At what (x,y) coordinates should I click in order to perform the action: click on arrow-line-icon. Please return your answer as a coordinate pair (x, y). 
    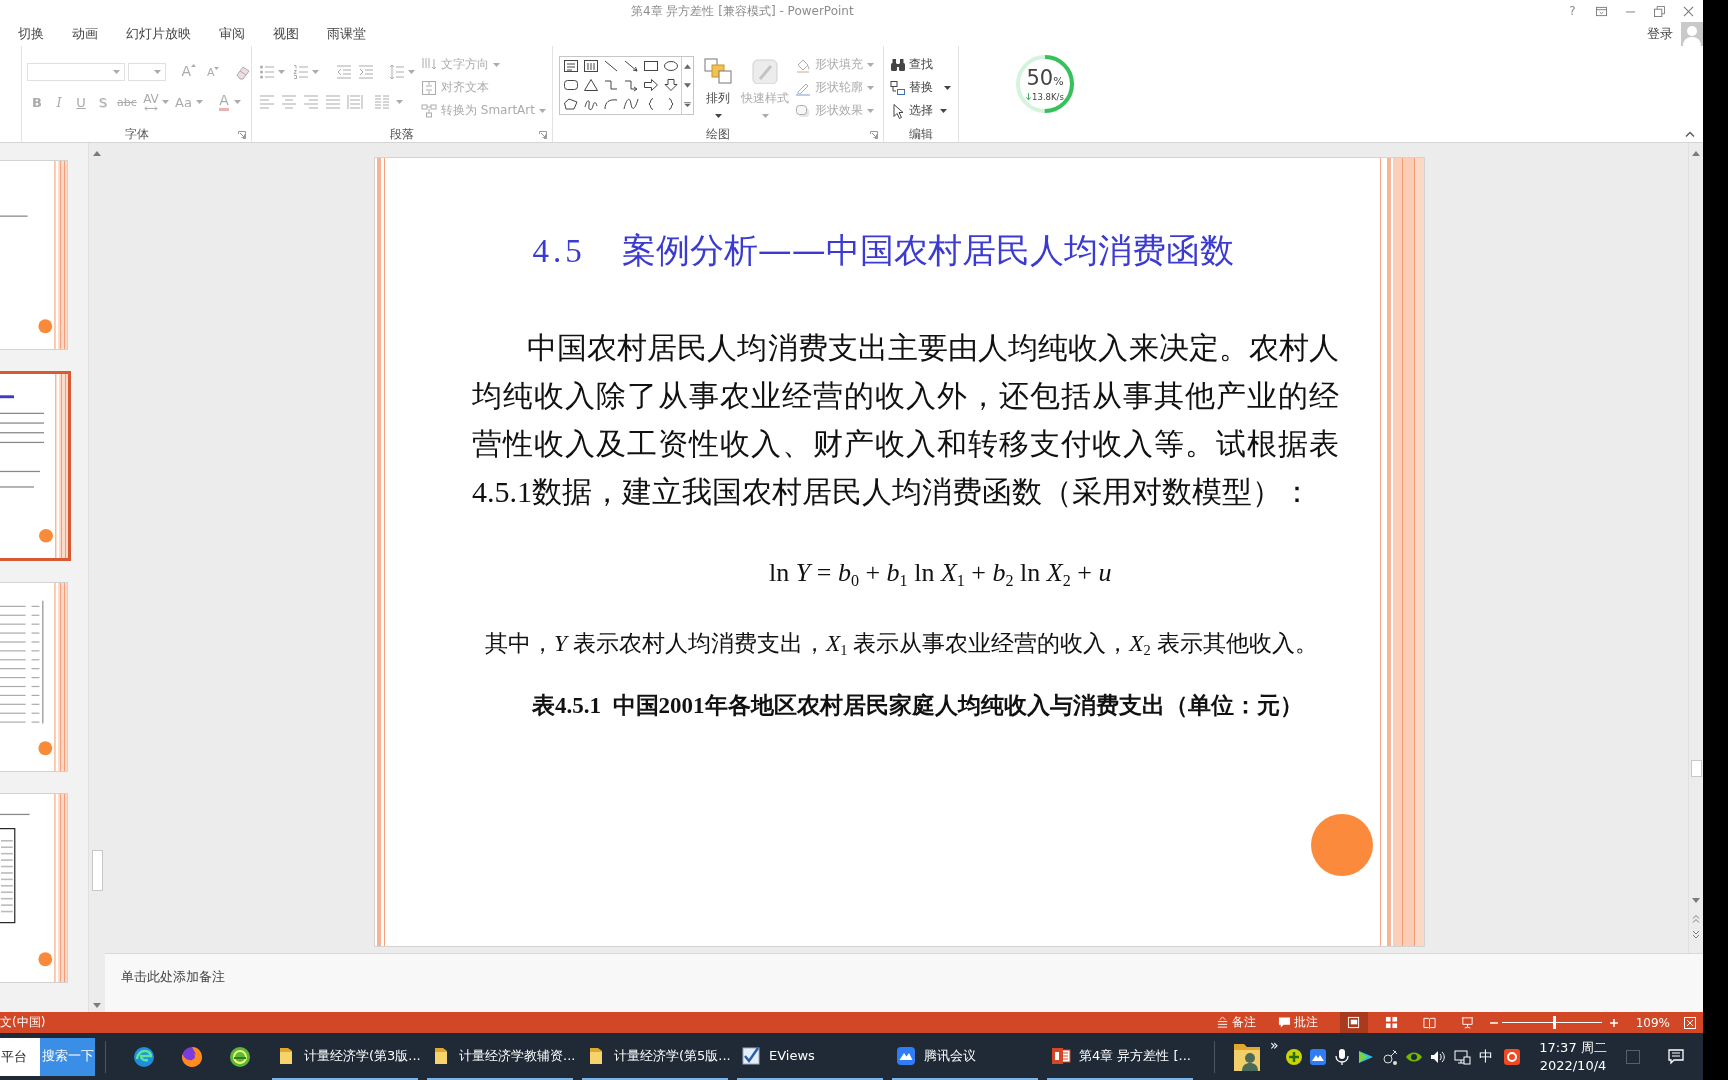
    Looking at the image, I should click on (631, 66).